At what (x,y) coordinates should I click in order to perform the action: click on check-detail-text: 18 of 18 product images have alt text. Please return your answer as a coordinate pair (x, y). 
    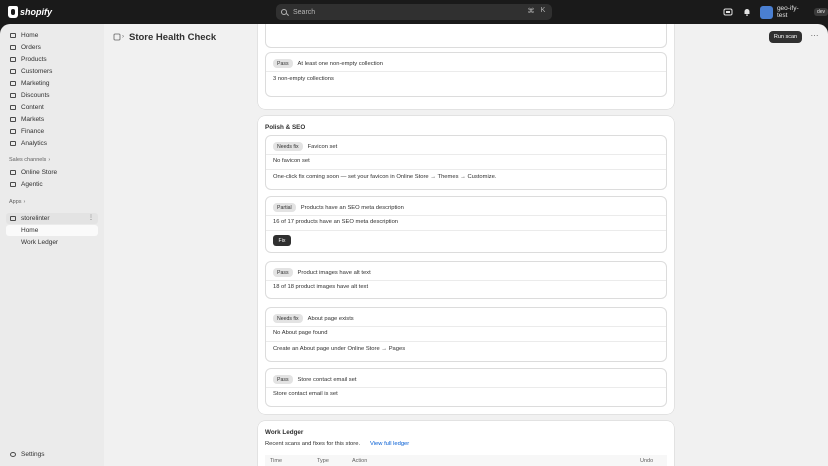
    Looking at the image, I should click on (321, 287).